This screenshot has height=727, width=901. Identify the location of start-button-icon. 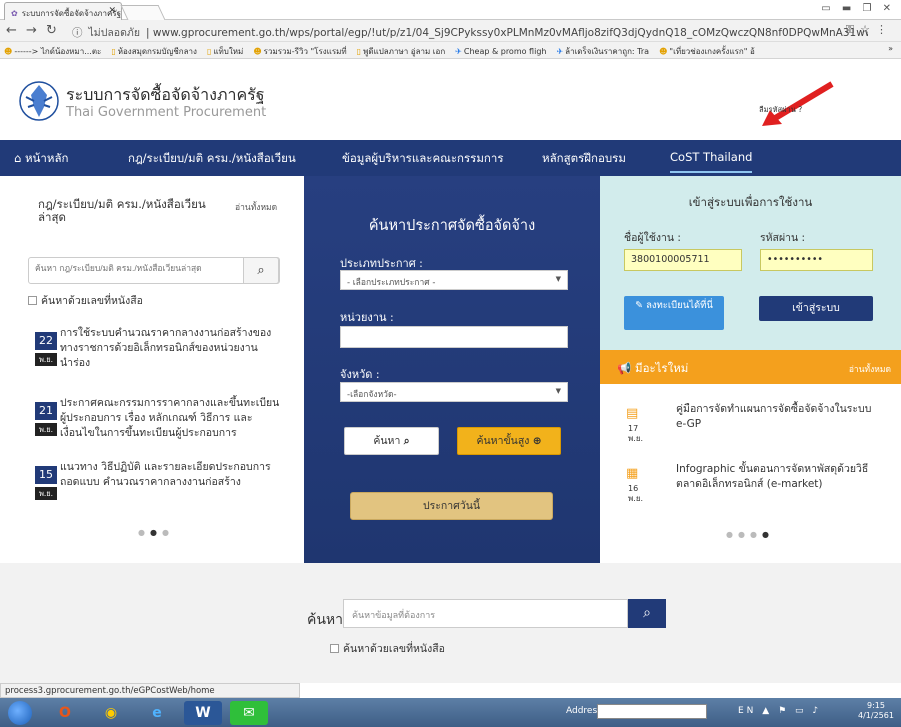
(20, 713).